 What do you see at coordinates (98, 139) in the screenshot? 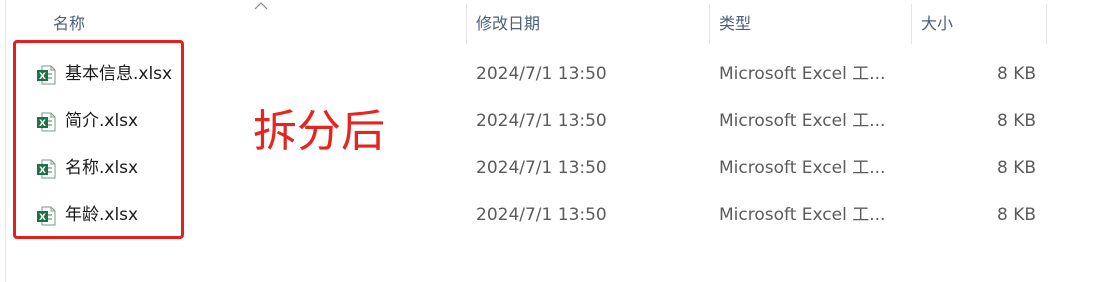
I see `highlight-annotation-box` at bounding box center [98, 139].